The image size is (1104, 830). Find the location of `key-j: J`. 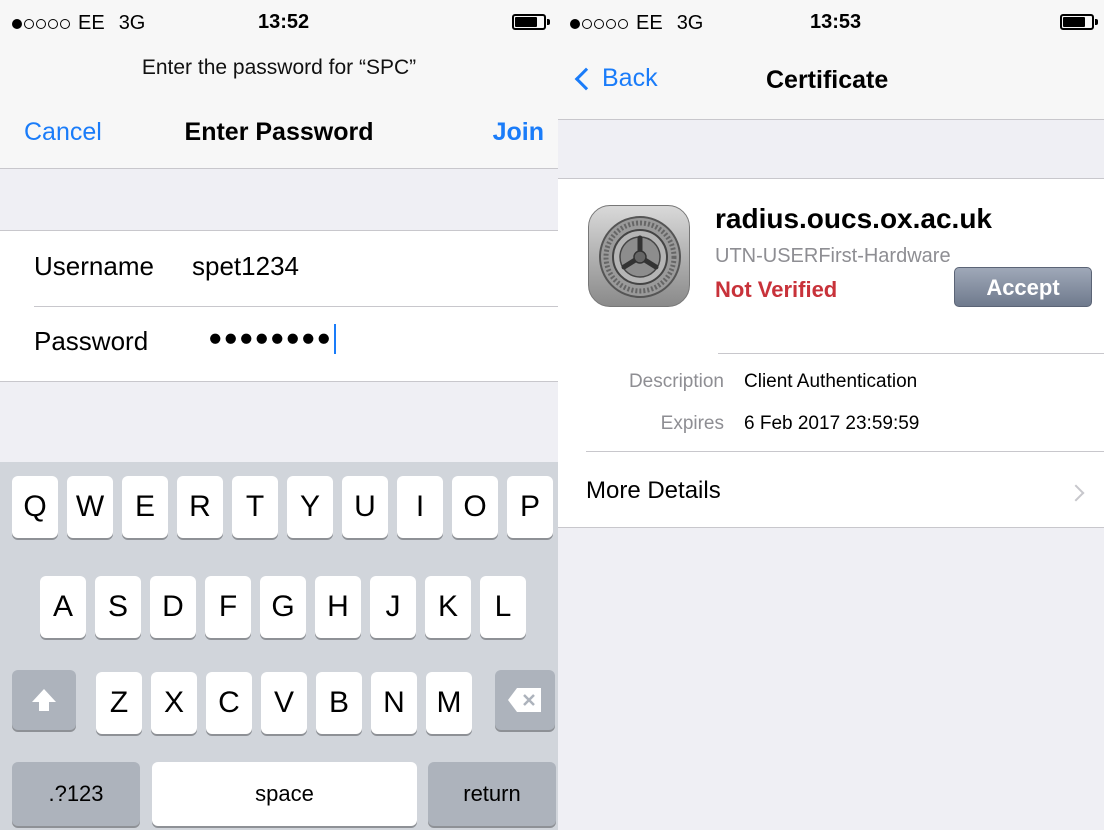

key-j: J is located at coordinates (393, 607).